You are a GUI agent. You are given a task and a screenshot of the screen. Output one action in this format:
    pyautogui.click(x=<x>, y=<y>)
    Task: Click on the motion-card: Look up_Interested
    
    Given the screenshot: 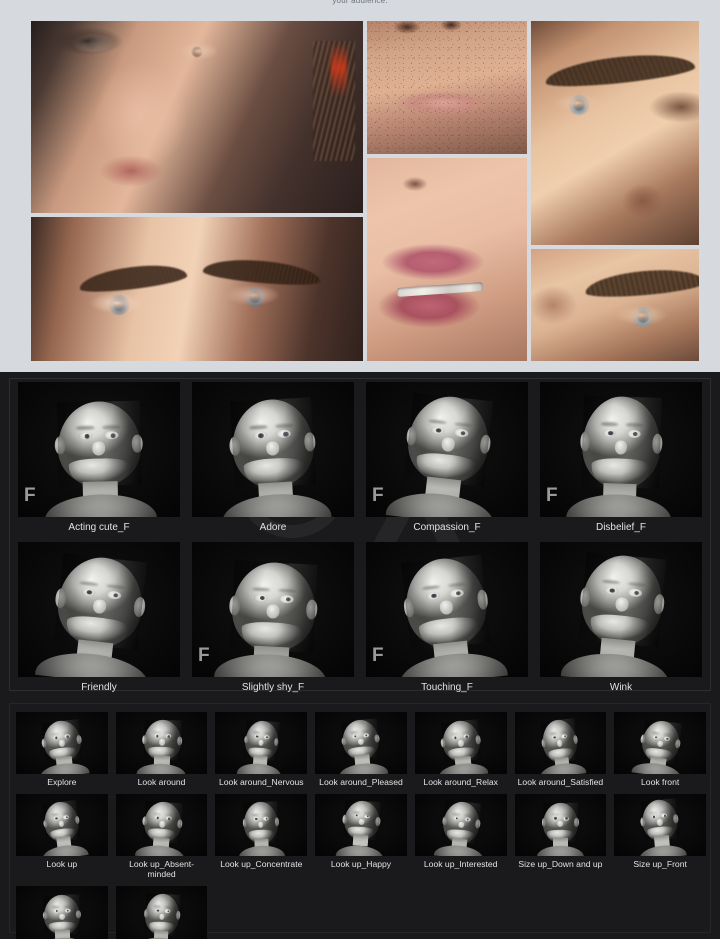 What is the action you would take?
    pyautogui.click(x=460, y=836)
    